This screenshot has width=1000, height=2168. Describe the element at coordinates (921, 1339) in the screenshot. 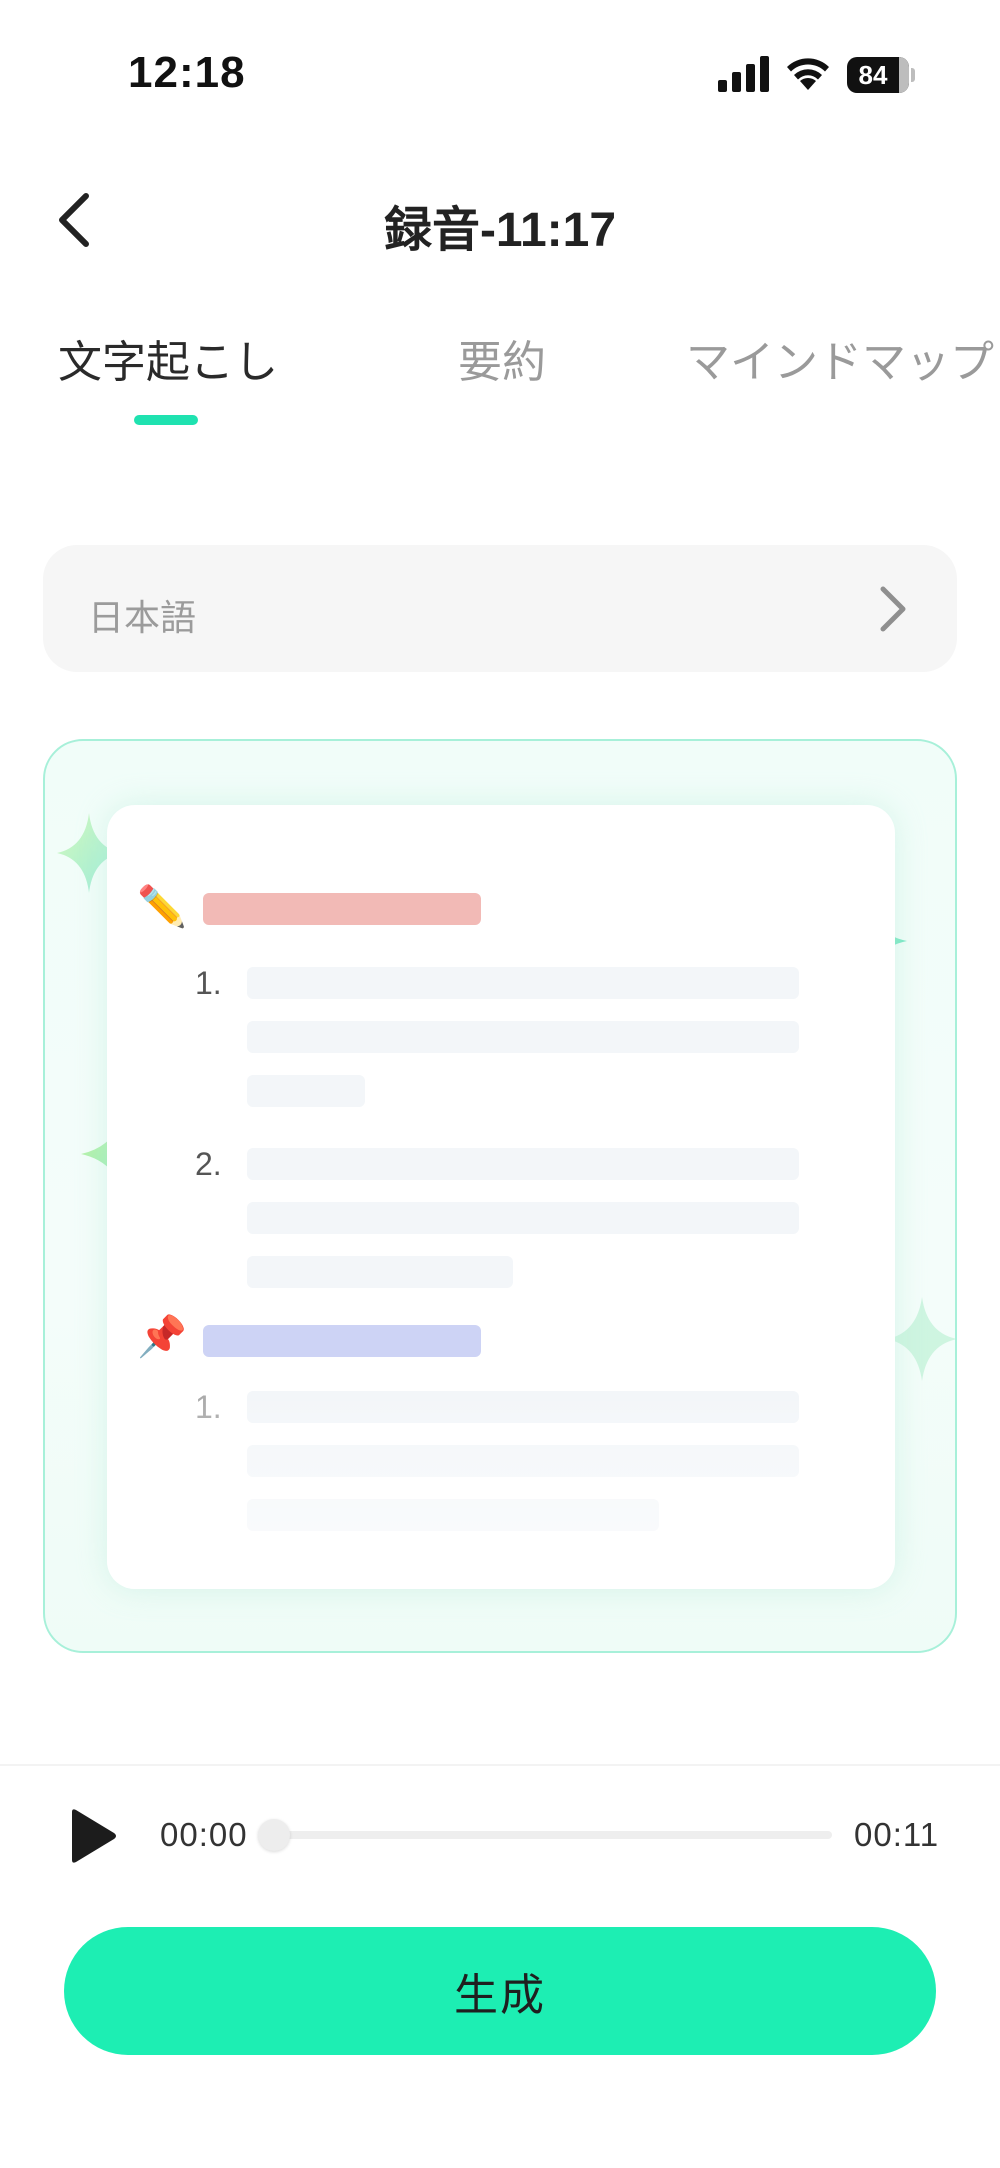

I see `sparkle-icon` at that location.